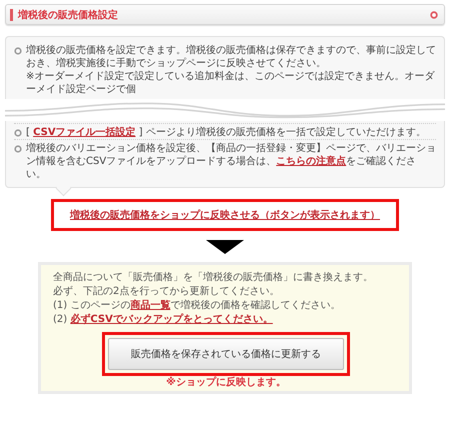 Image resolution: width=450 pixels, height=431 pixels. What do you see at coordinates (11, 14) in the screenshot?
I see `accent-bar` at bounding box center [11, 14].